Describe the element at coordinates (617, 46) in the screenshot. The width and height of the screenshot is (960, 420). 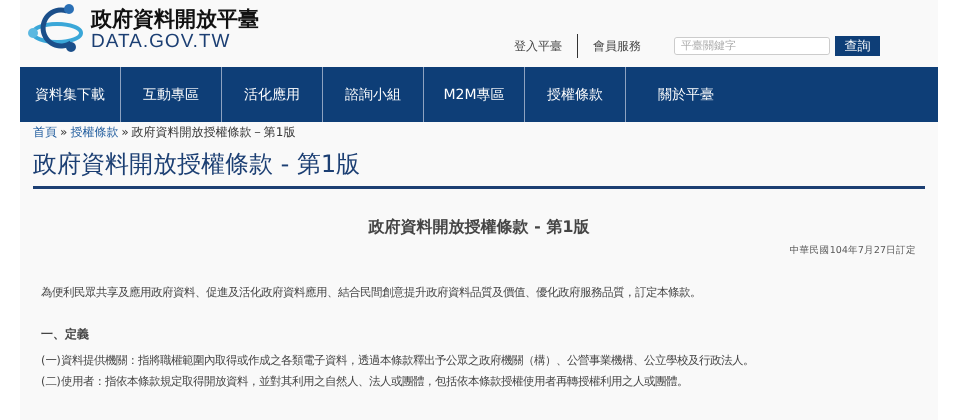
I see `top-link: 會員服務` at that location.